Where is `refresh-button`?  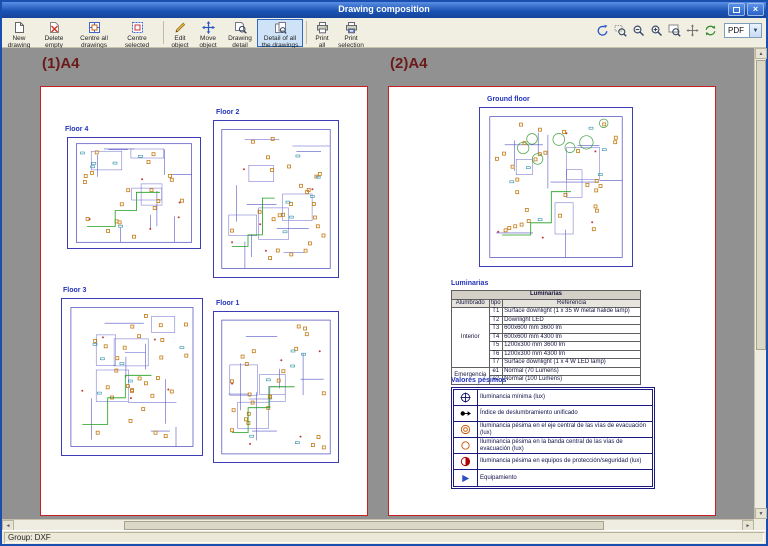
refresh-button is located at coordinates (710, 30).